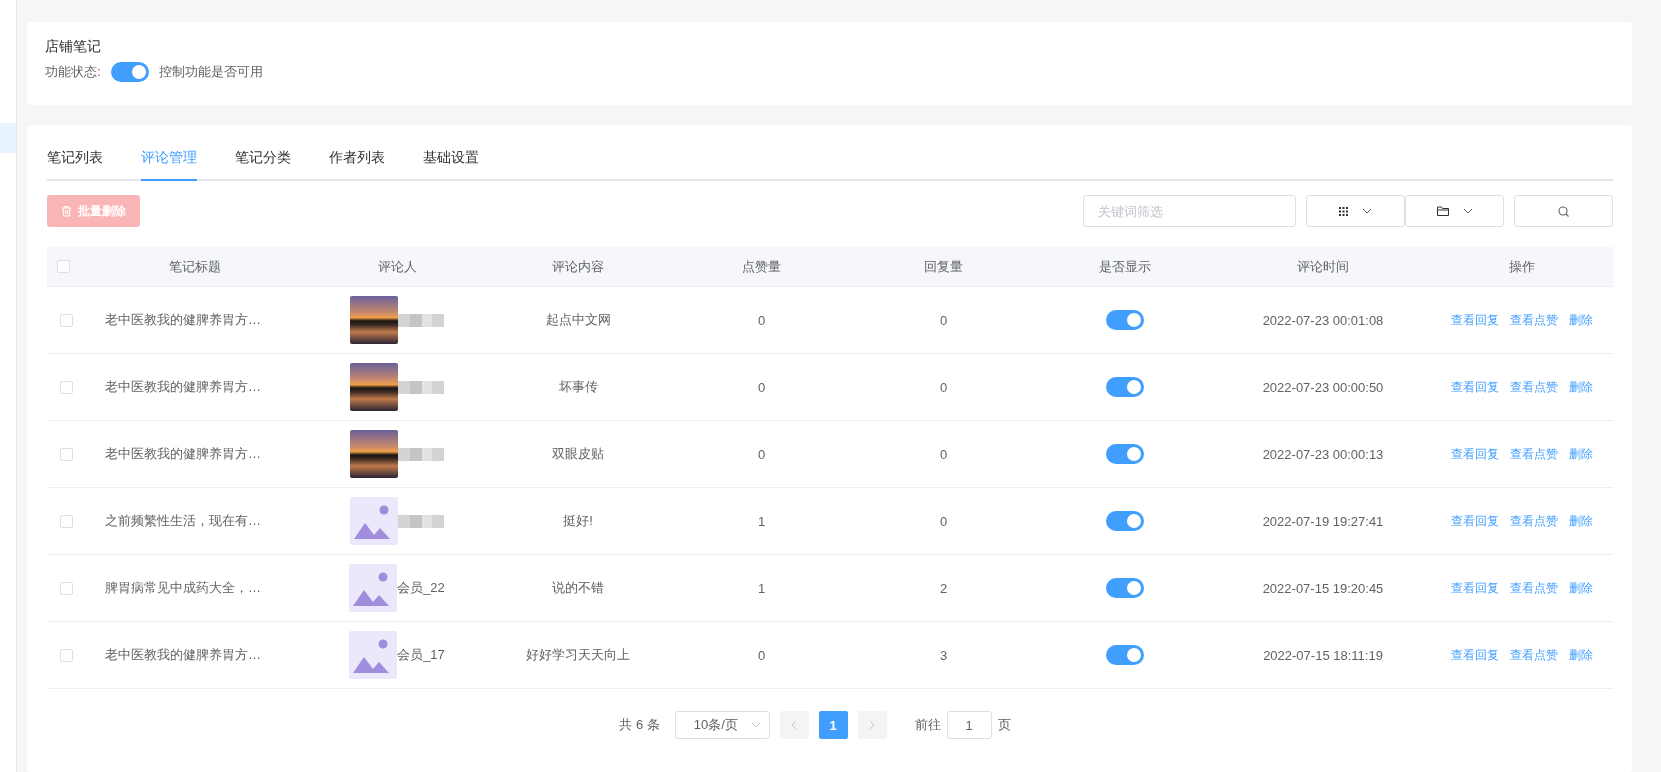 The width and height of the screenshot is (1661, 772). Describe the element at coordinates (1454, 211) in the screenshot. I see `folder-dropdown` at that location.